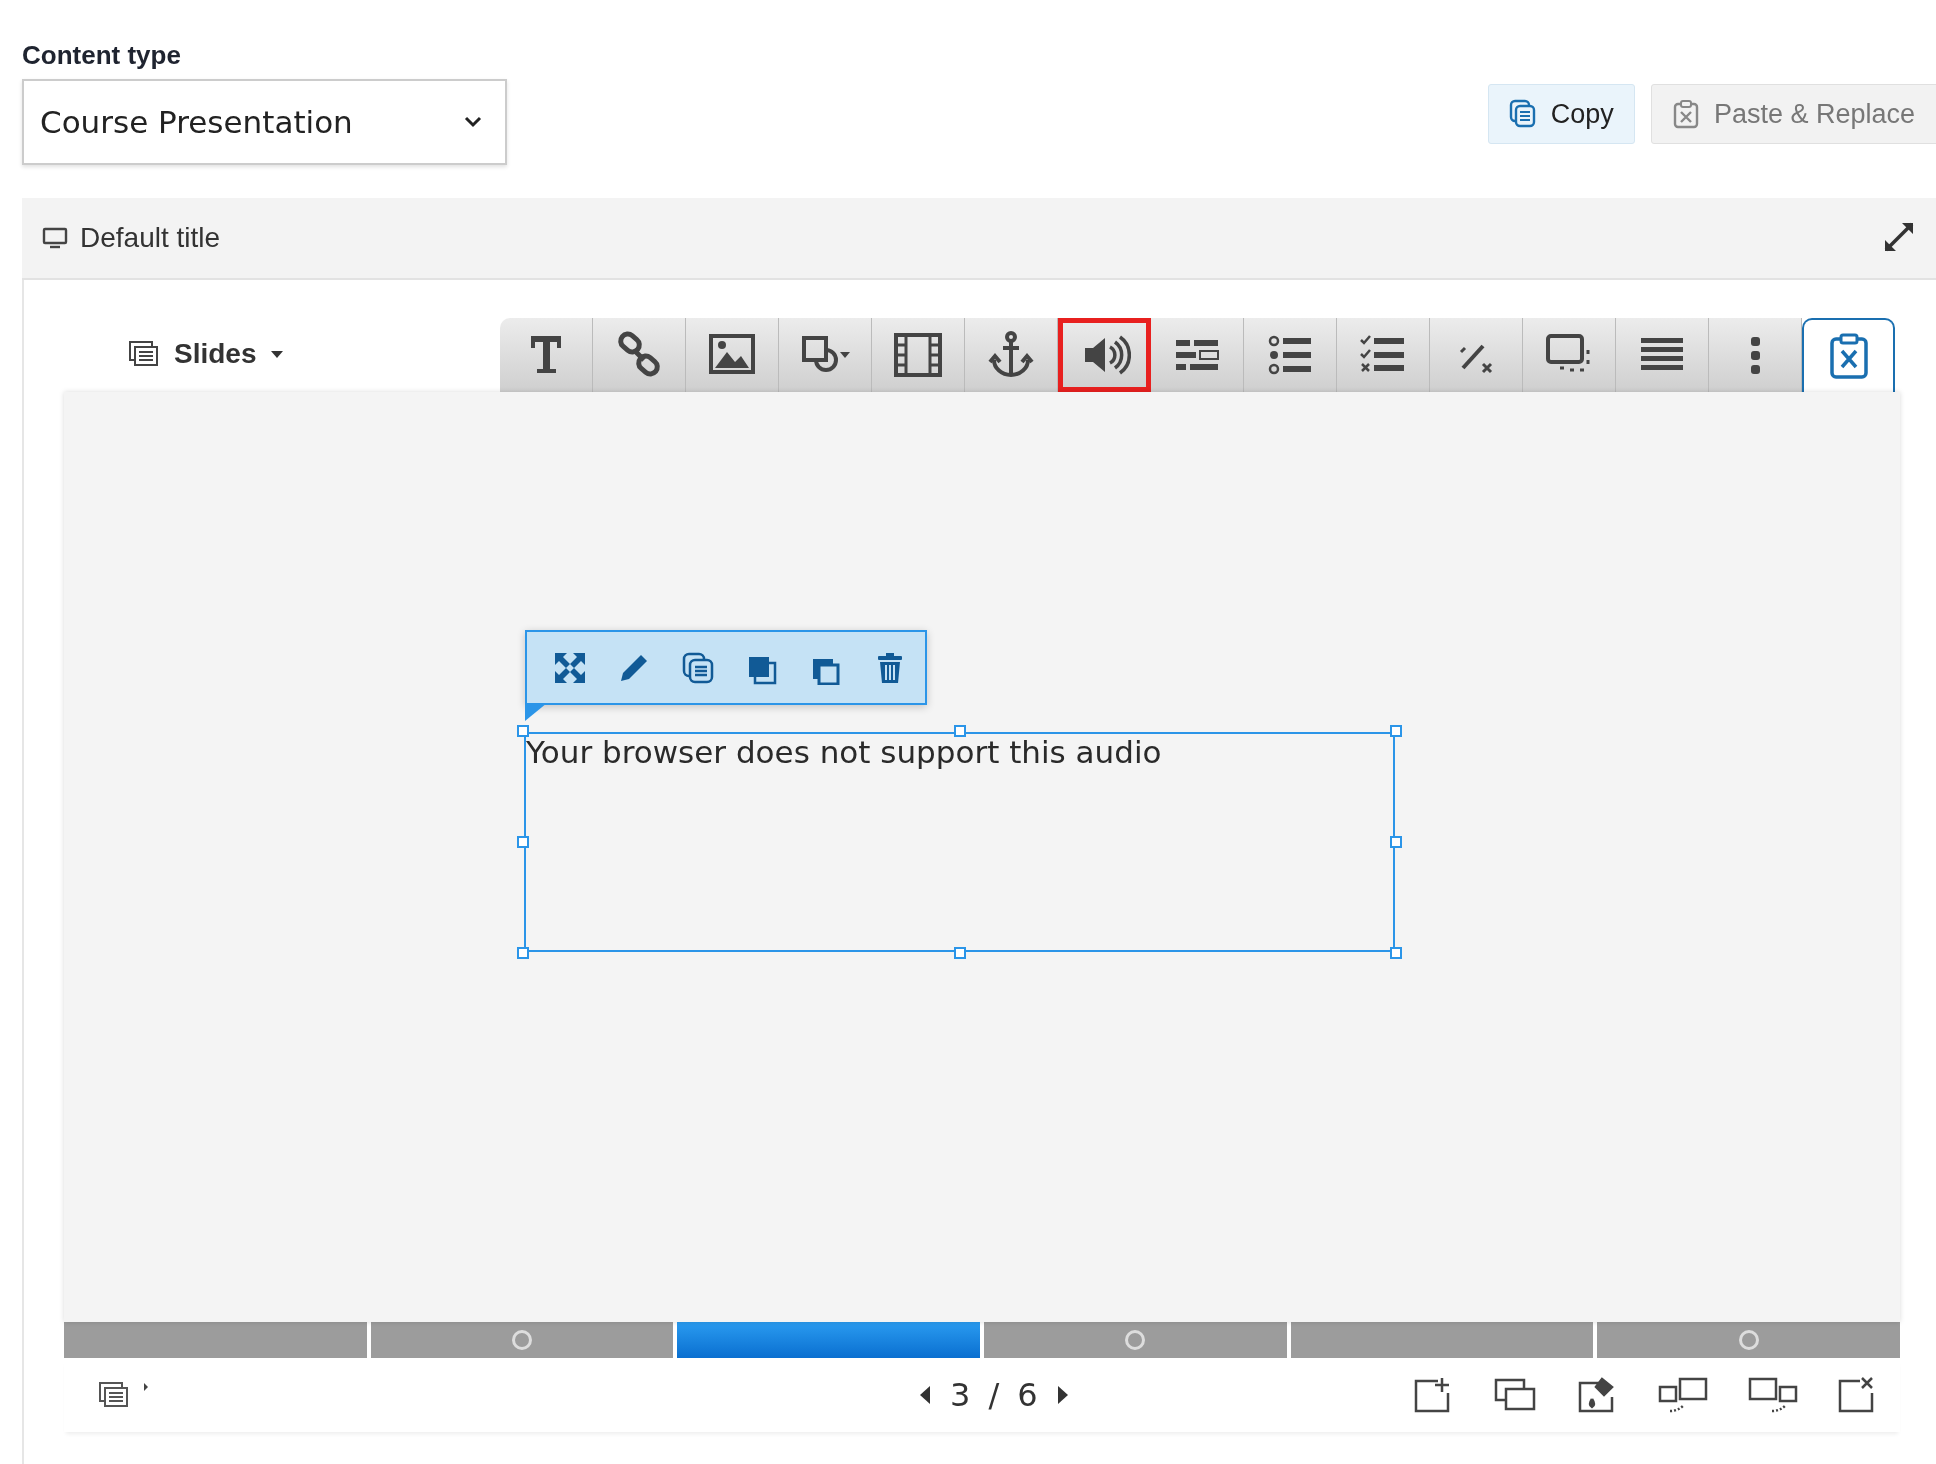  I want to click on link-tool-button, so click(639, 355).